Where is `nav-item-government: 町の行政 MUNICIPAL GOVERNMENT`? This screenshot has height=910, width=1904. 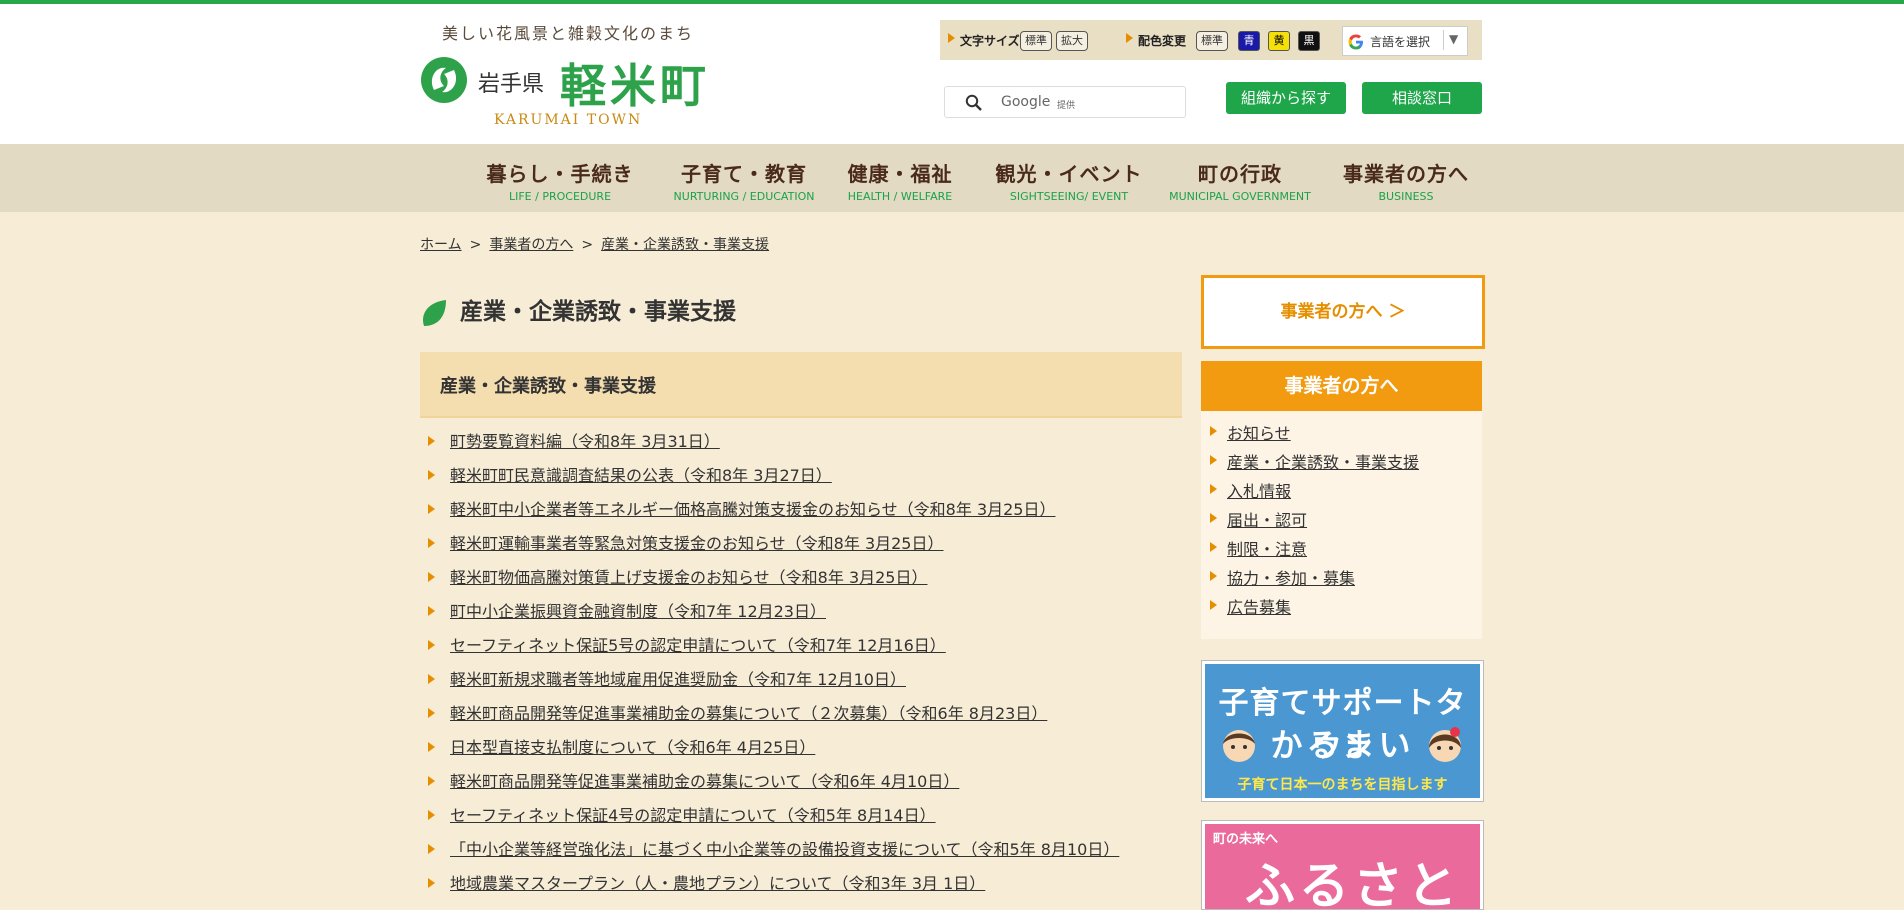 nav-item-government: 町の行政 MUNICIPAL GOVERNMENT is located at coordinates (1240, 180).